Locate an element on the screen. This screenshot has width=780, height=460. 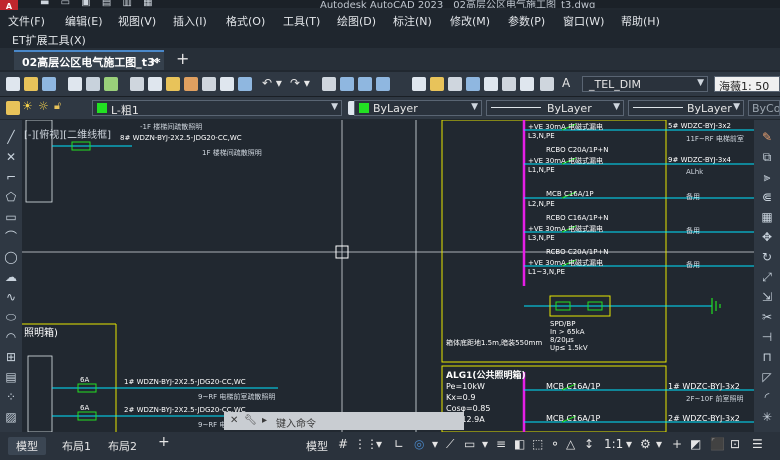
workspace-dropdown-icon: ▾ is located at coordinates (659, 444).